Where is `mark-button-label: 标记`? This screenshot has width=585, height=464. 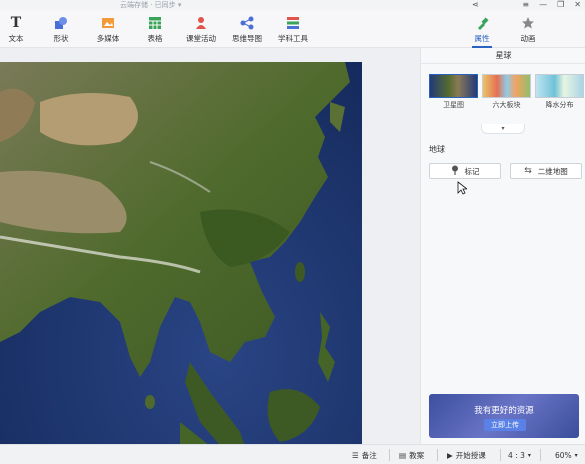
mark-button-label: 标记 is located at coordinates (472, 171).